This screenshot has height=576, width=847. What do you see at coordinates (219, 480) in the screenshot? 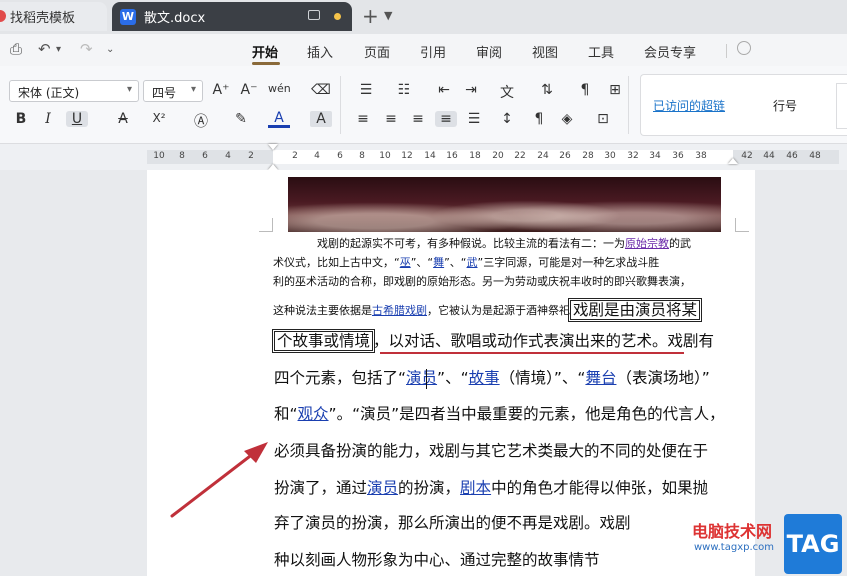
I see `red-arrow-annotation` at bounding box center [219, 480].